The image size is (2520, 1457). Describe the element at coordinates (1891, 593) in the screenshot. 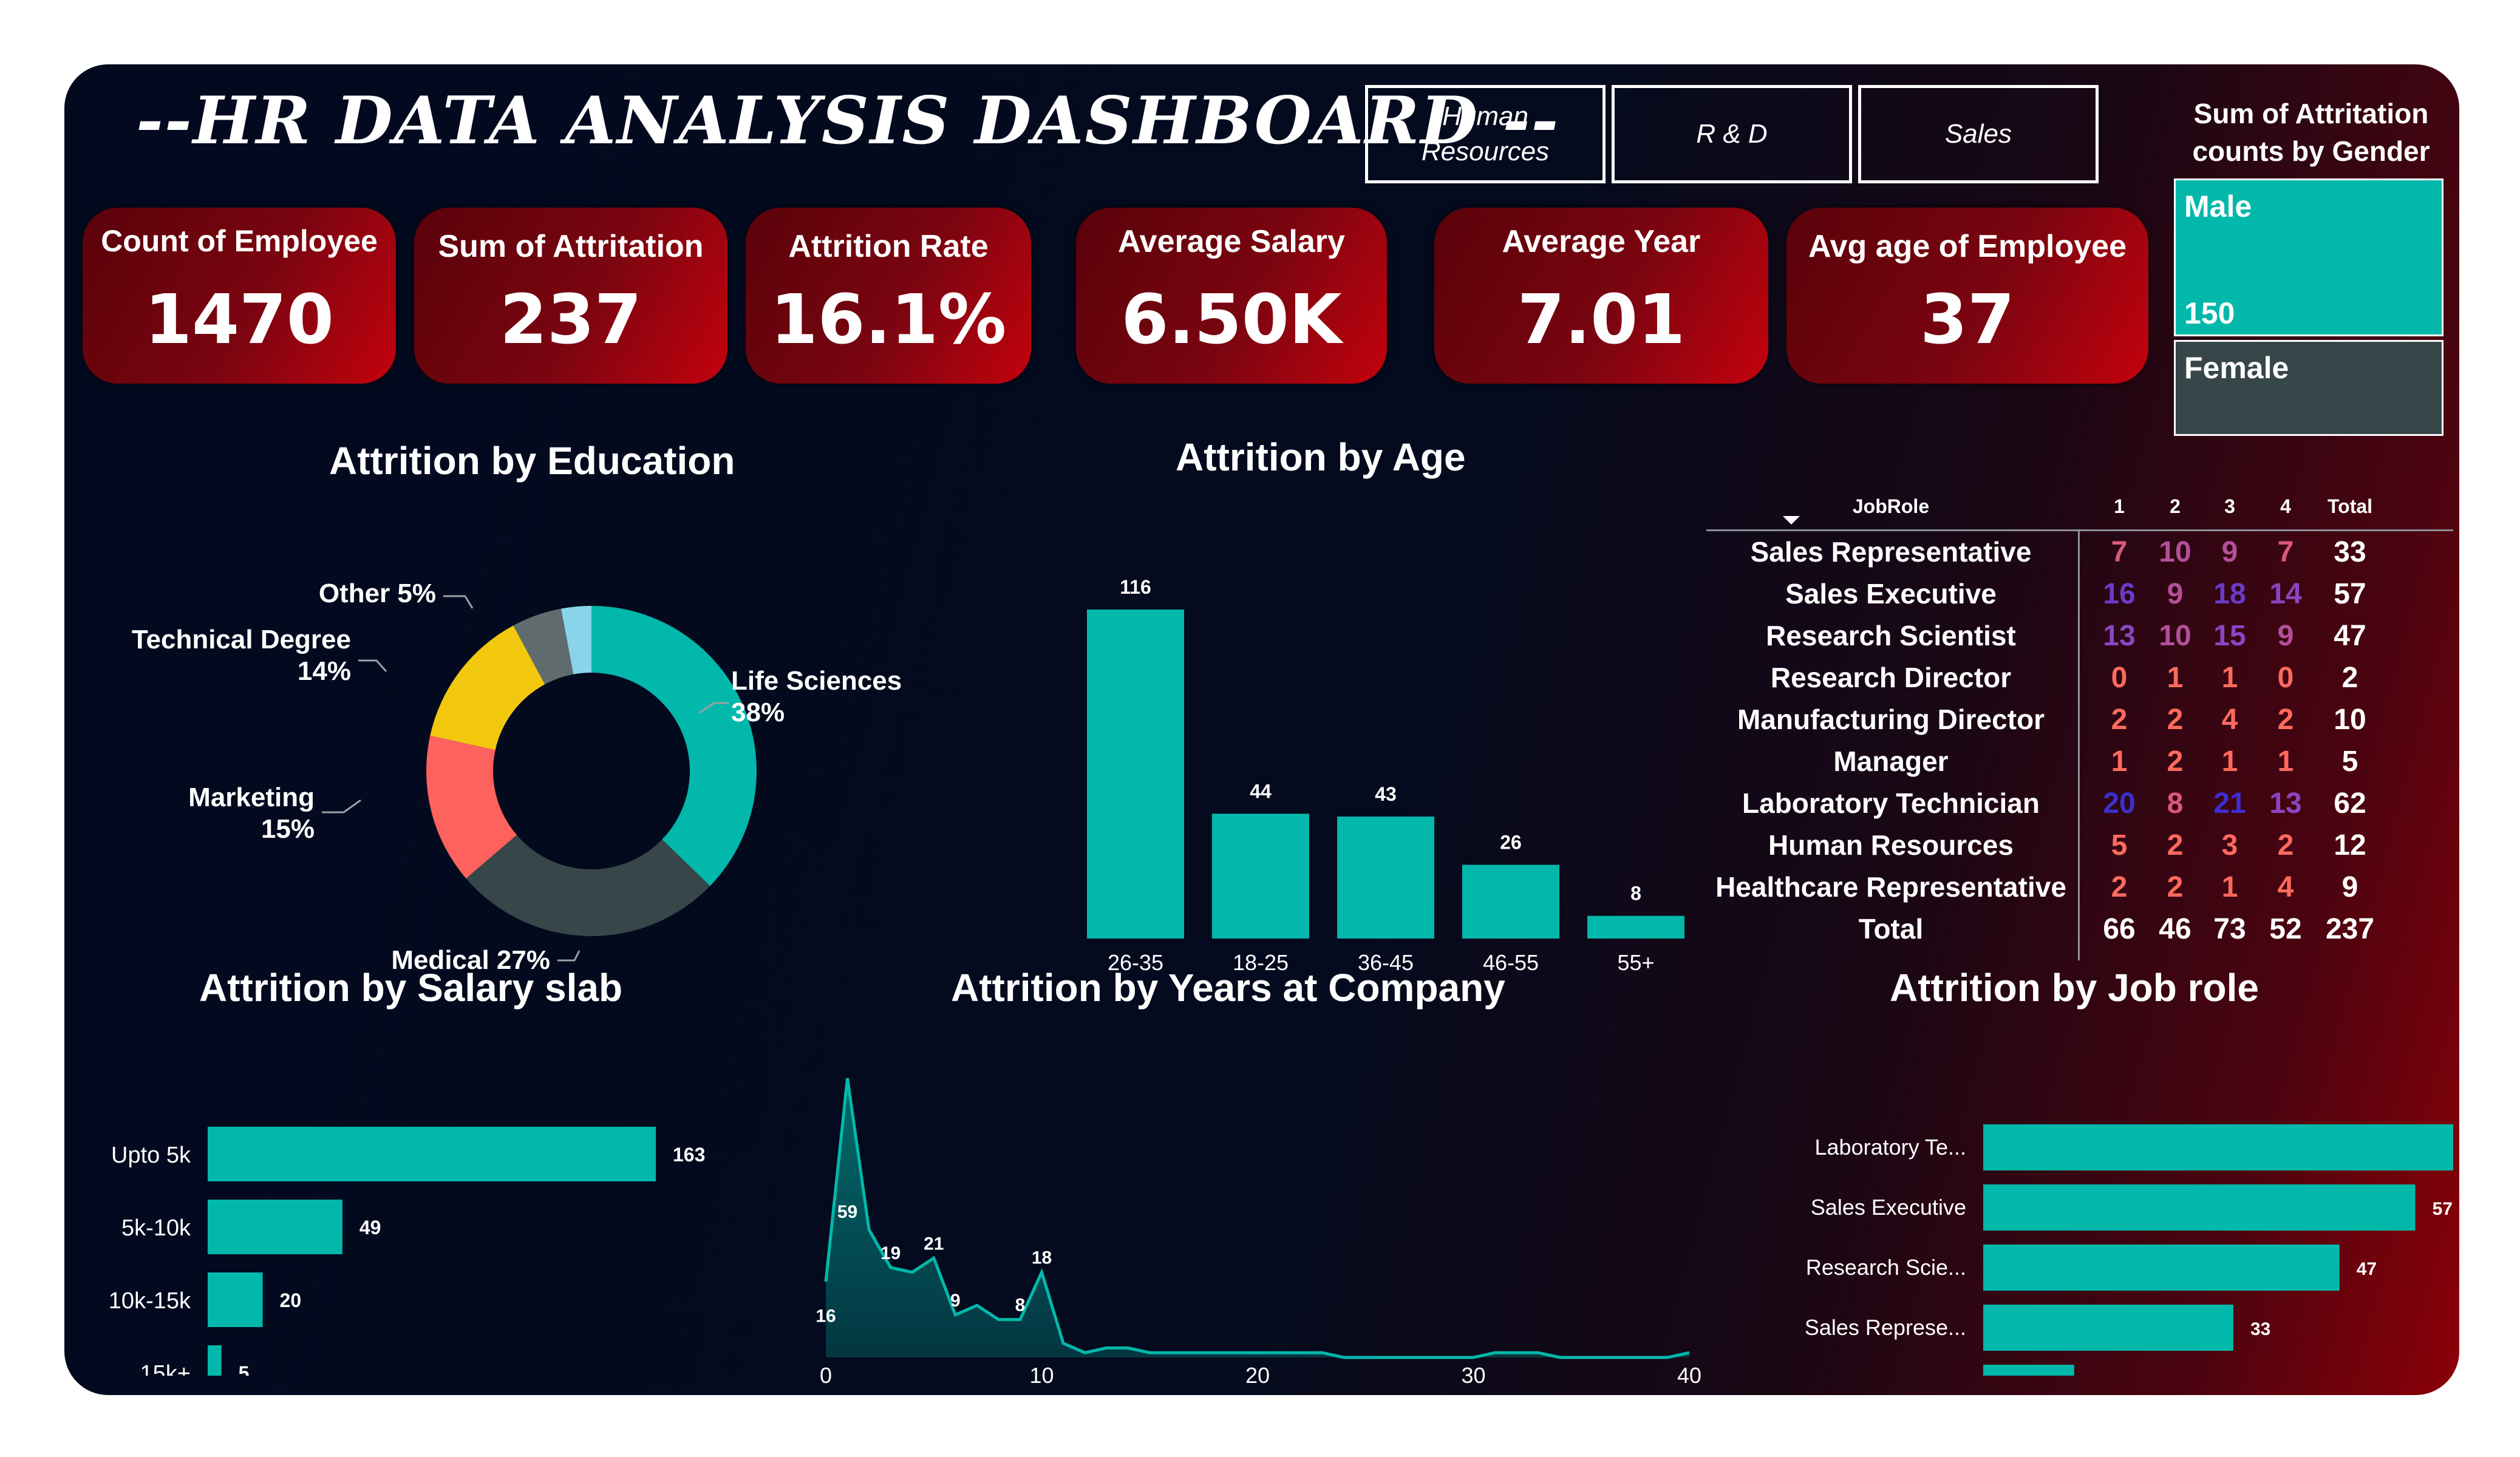

I see `matrix-row-label: Sales Executive` at that location.